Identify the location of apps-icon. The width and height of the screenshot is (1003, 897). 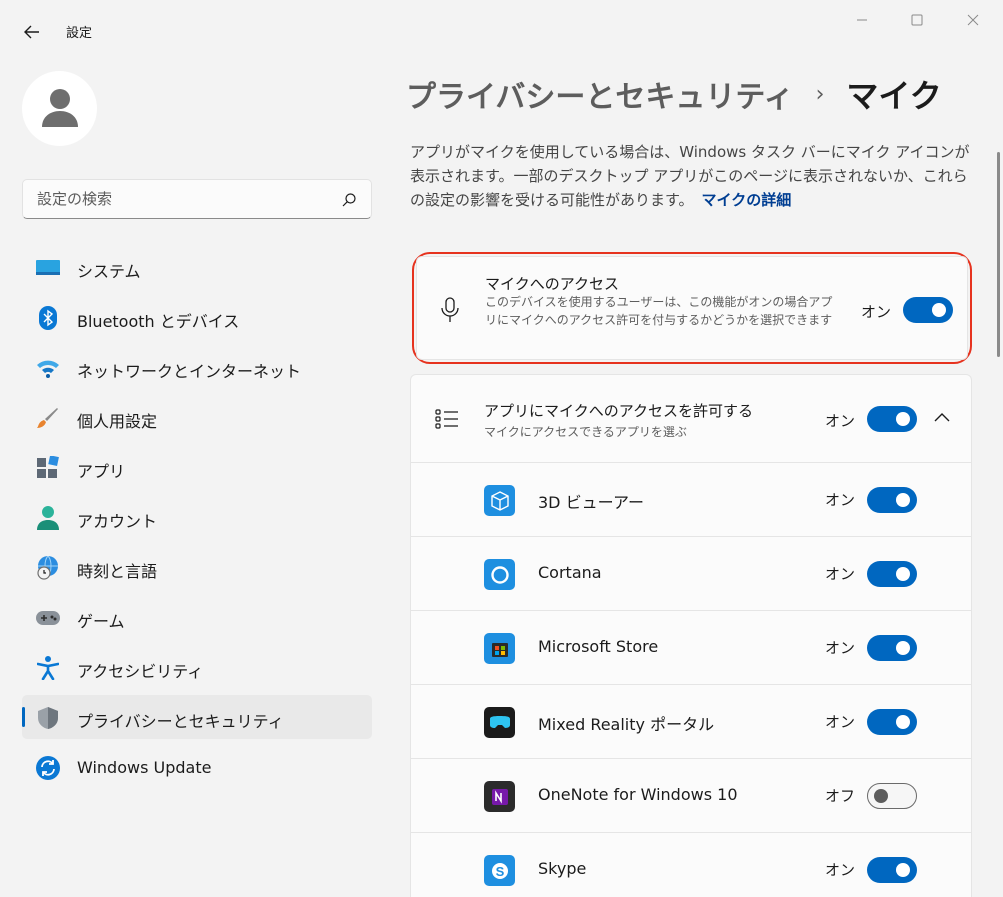
(48, 468).